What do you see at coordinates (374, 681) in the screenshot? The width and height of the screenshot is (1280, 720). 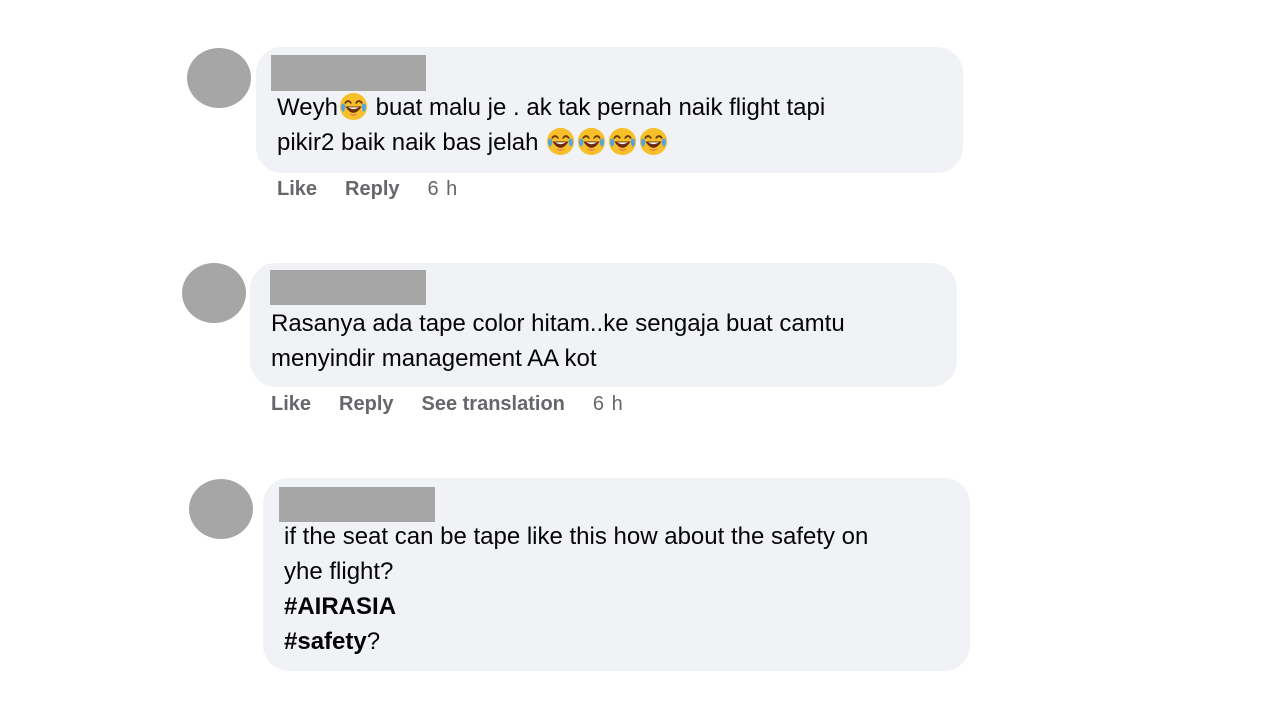 I see `cropped-action-row` at bounding box center [374, 681].